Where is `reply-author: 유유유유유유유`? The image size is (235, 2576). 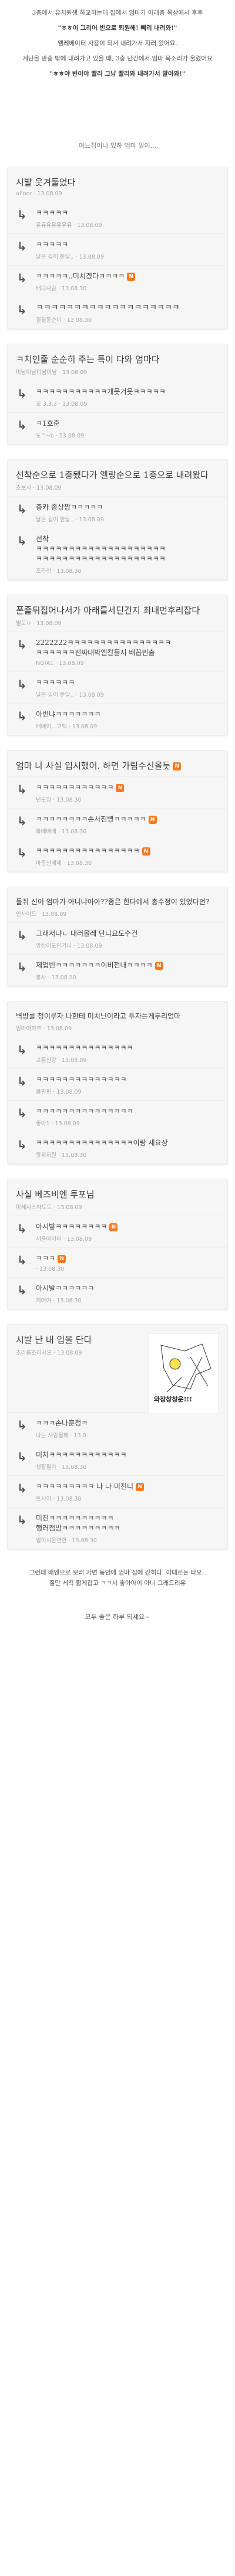 reply-author: 유유유유유유유 is located at coordinates (54, 225).